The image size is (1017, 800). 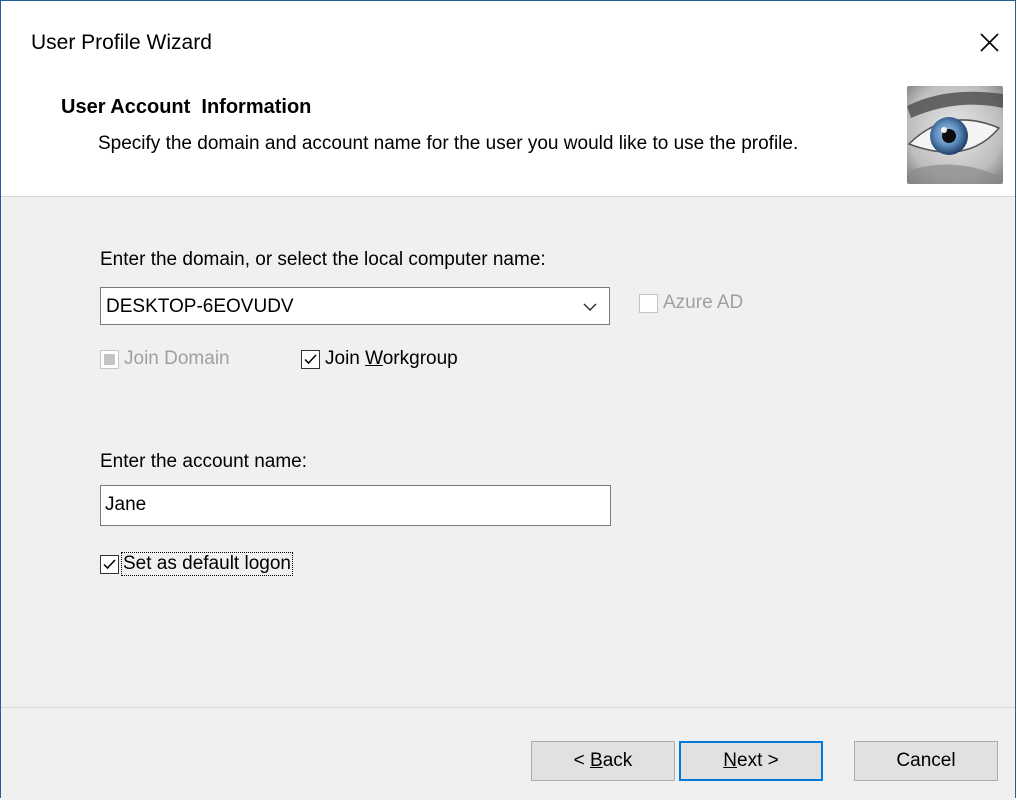 I want to click on close-button, so click(x=989, y=43).